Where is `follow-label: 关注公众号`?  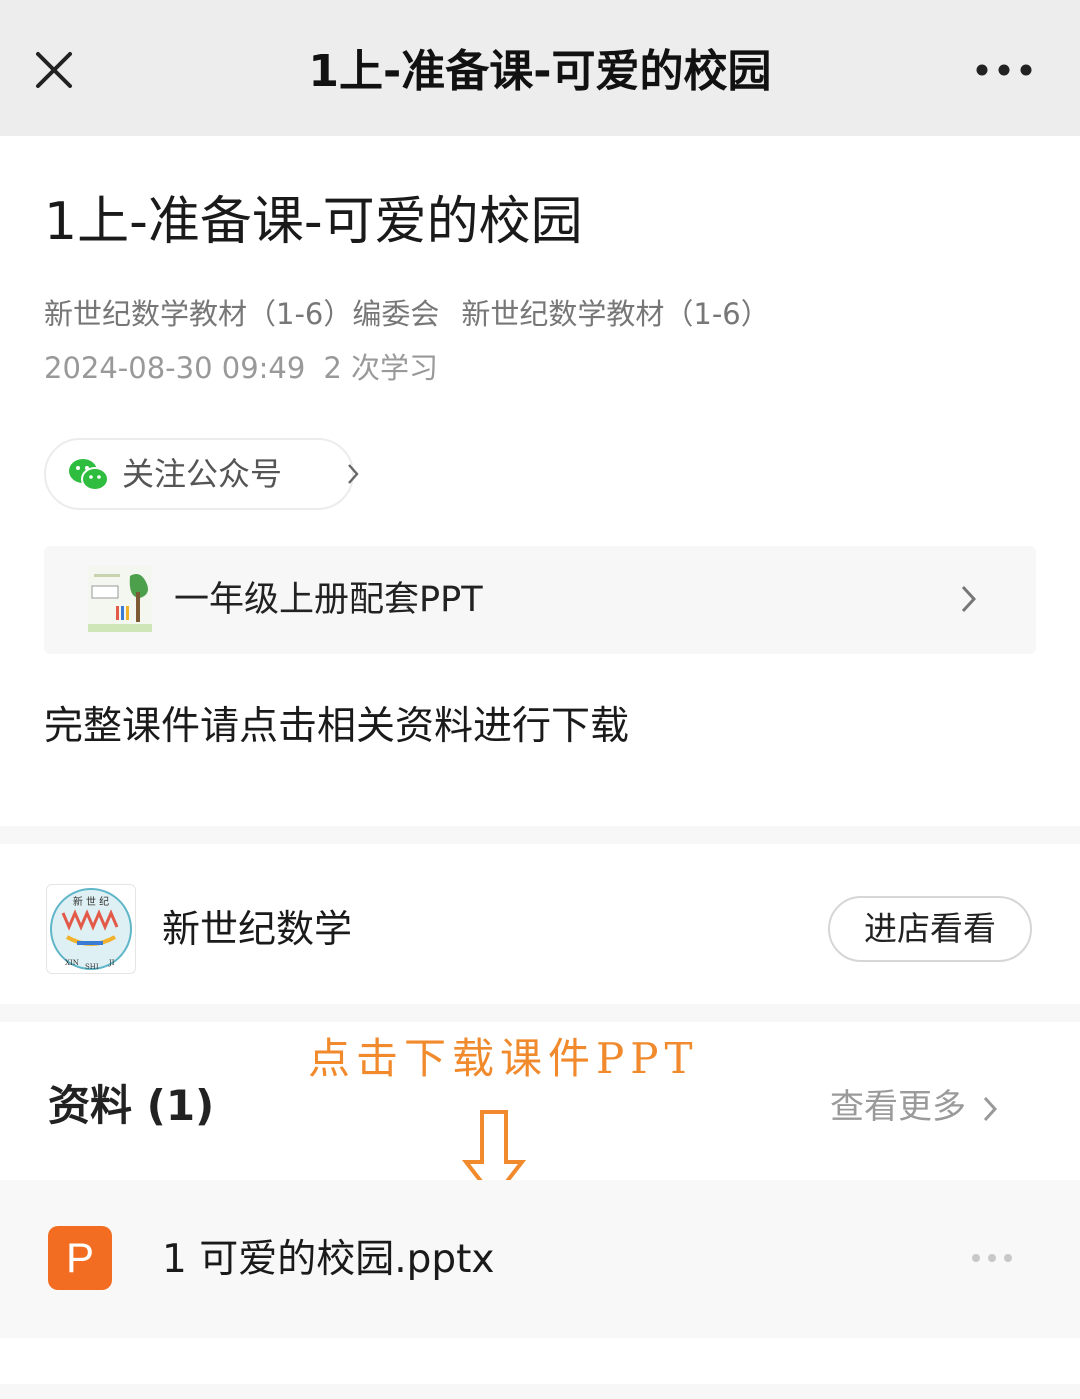 follow-label: 关注公众号 is located at coordinates (202, 474).